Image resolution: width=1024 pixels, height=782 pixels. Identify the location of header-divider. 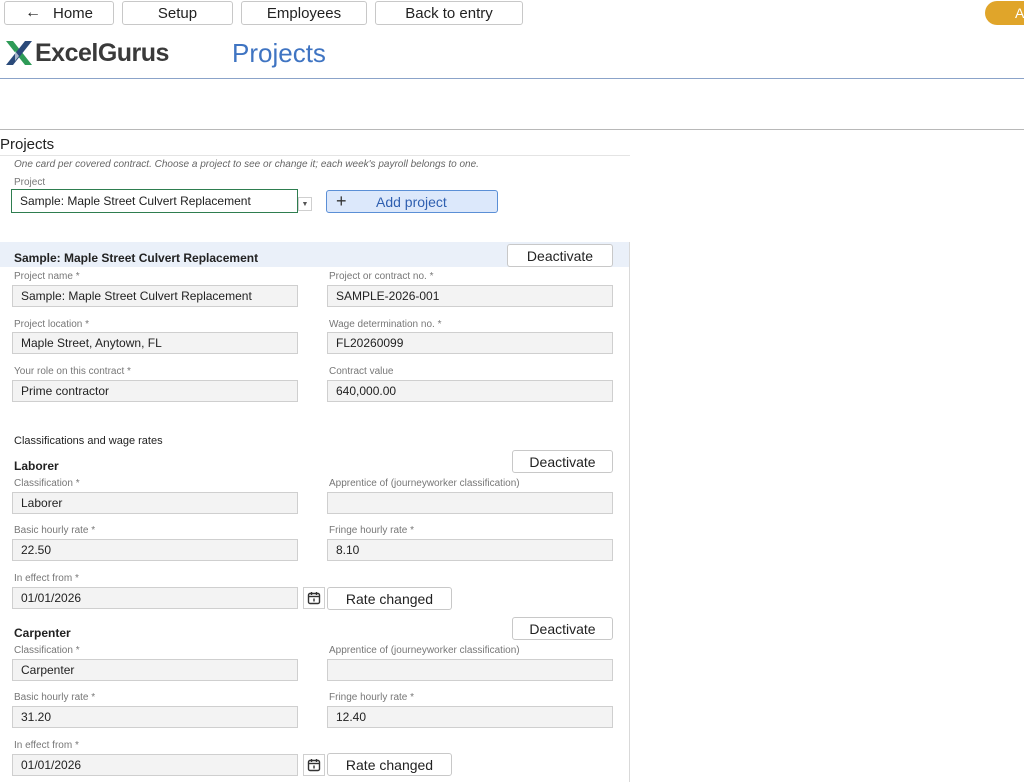
(512, 78).